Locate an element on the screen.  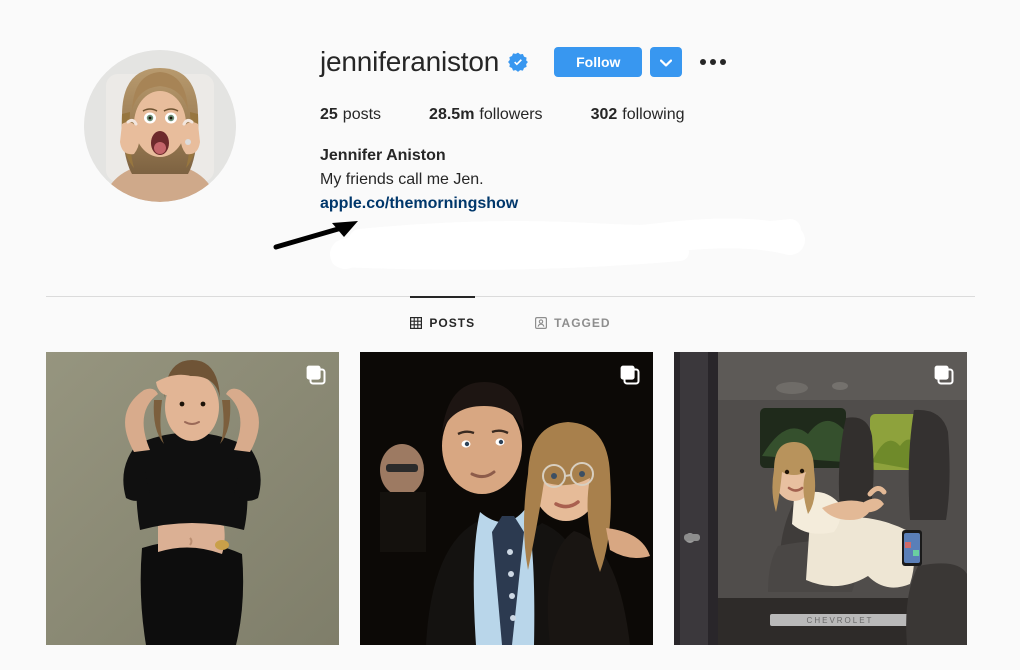
bio-description: My friends call me Jen. is located at coordinates (402, 179).